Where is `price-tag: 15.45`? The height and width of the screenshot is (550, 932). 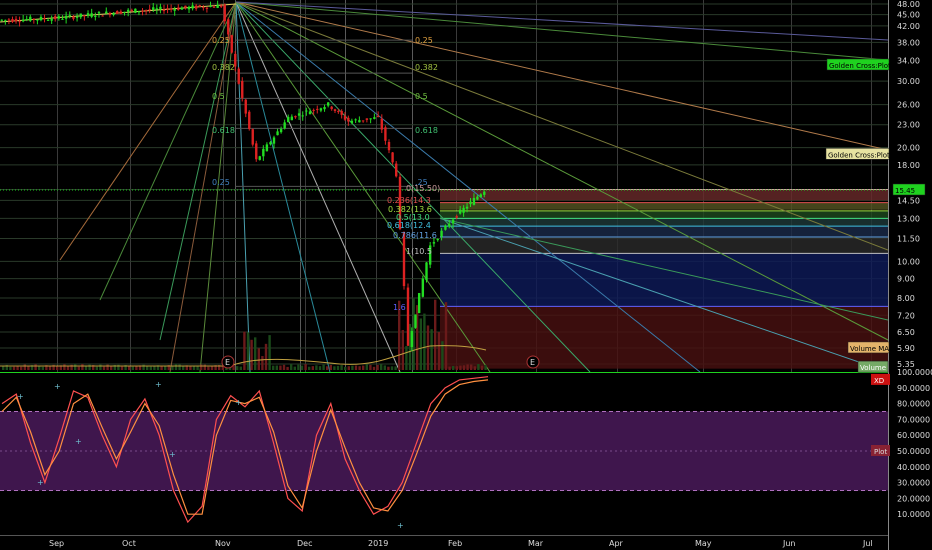 price-tag: 15.45 is located at coordinates (909, 189).